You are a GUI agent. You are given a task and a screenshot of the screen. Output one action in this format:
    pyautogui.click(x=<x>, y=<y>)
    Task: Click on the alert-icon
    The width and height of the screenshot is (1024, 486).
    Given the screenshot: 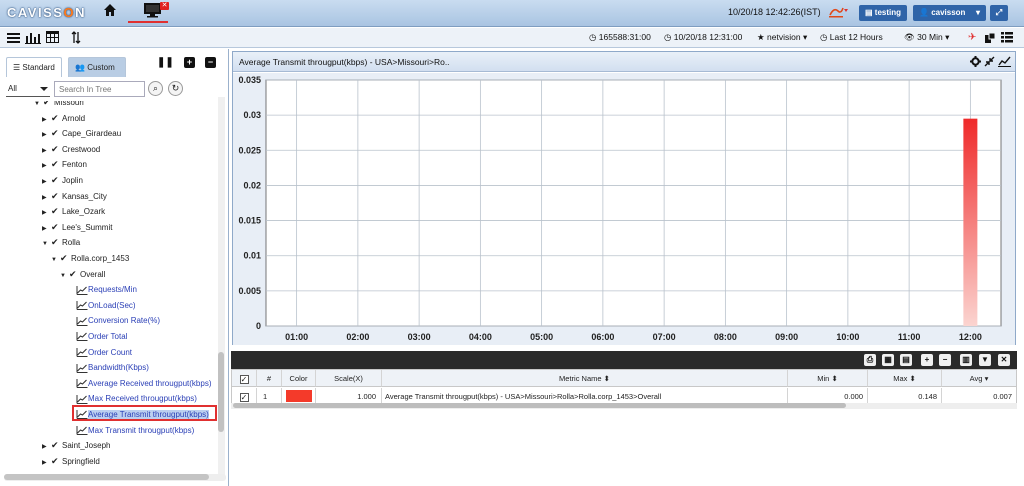 What is the action you would take?
    pyautogui.click(x=838, y=11)
    